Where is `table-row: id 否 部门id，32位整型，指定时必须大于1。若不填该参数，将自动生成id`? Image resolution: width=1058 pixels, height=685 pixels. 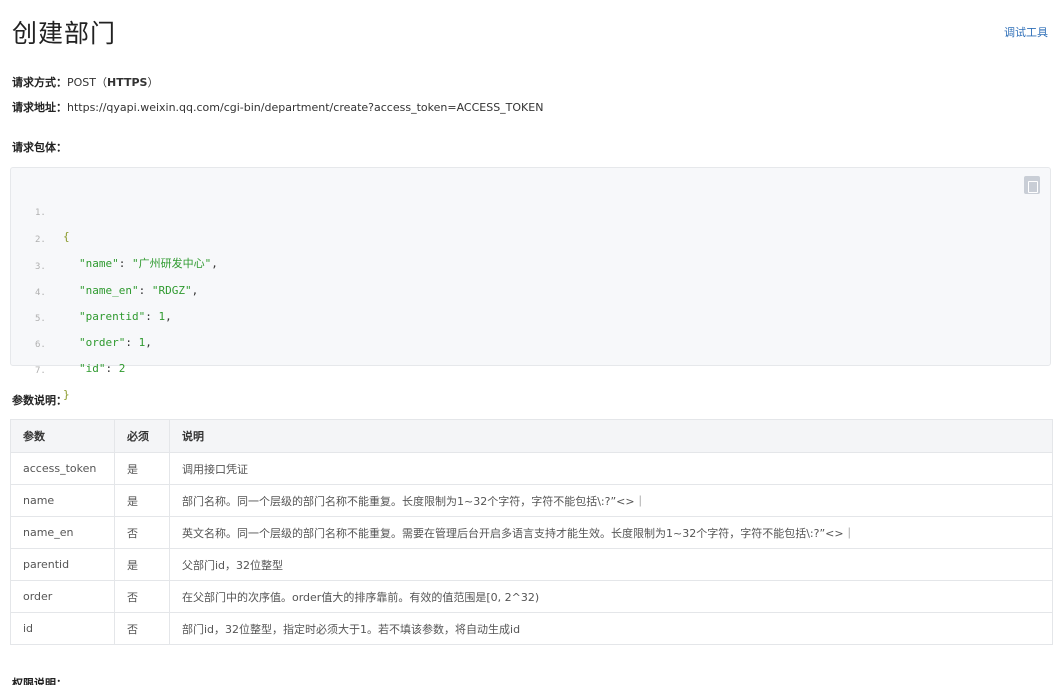 table-row: id 否 部门id，32位整型，指定时必须大于1。若不填该参数，将自动生成id is located at coordinates (531, 628).